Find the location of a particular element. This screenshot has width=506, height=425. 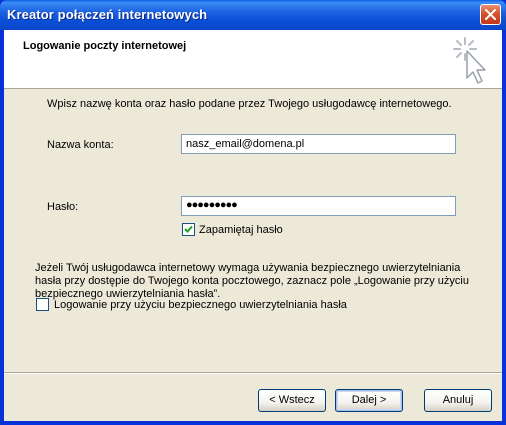

account-name-input: nasz_email@domena.pl is located at coordinates (318, 144).